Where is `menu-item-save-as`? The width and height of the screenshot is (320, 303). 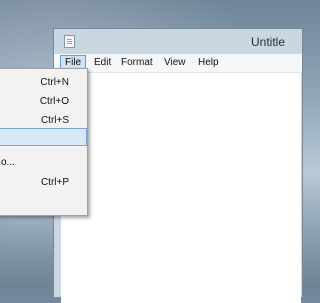 menu-item-save-as is located at coordinates (43, 137).